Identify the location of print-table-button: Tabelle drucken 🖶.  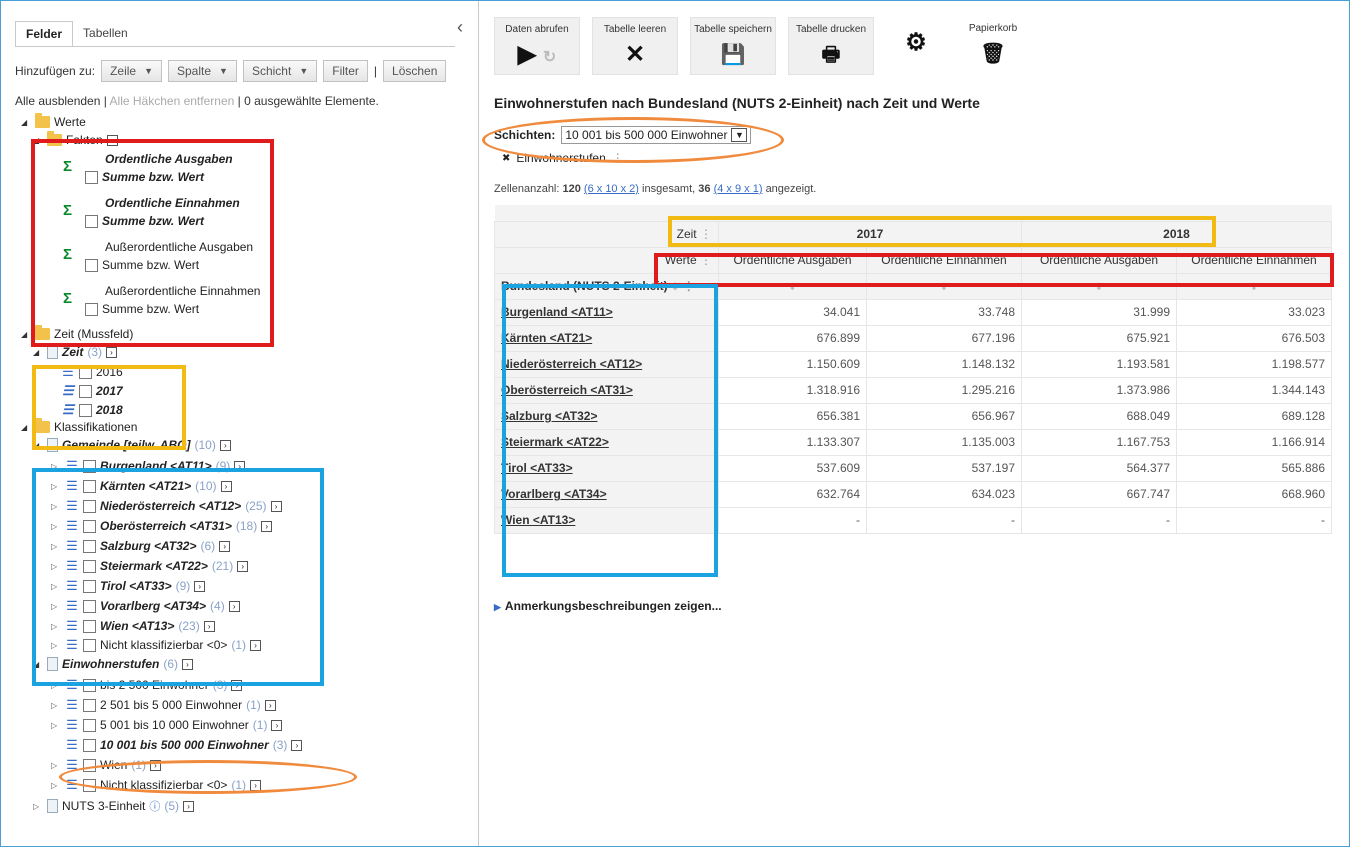
(831, 46).